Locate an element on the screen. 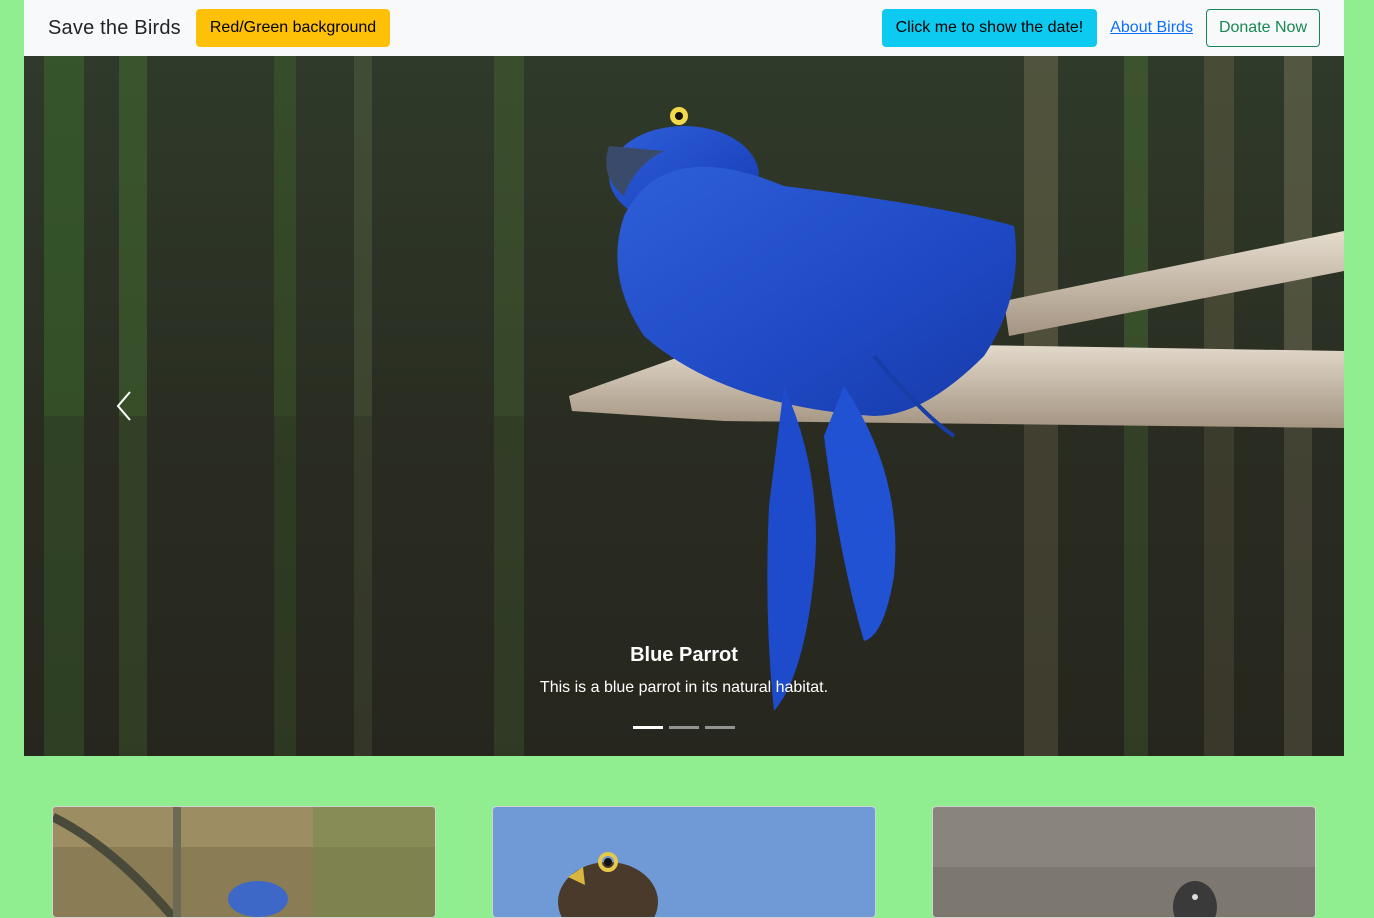 This screenshot has width=1374, height=918. show-date-button: Click me to show the date! is located at coordinates (989, 28).